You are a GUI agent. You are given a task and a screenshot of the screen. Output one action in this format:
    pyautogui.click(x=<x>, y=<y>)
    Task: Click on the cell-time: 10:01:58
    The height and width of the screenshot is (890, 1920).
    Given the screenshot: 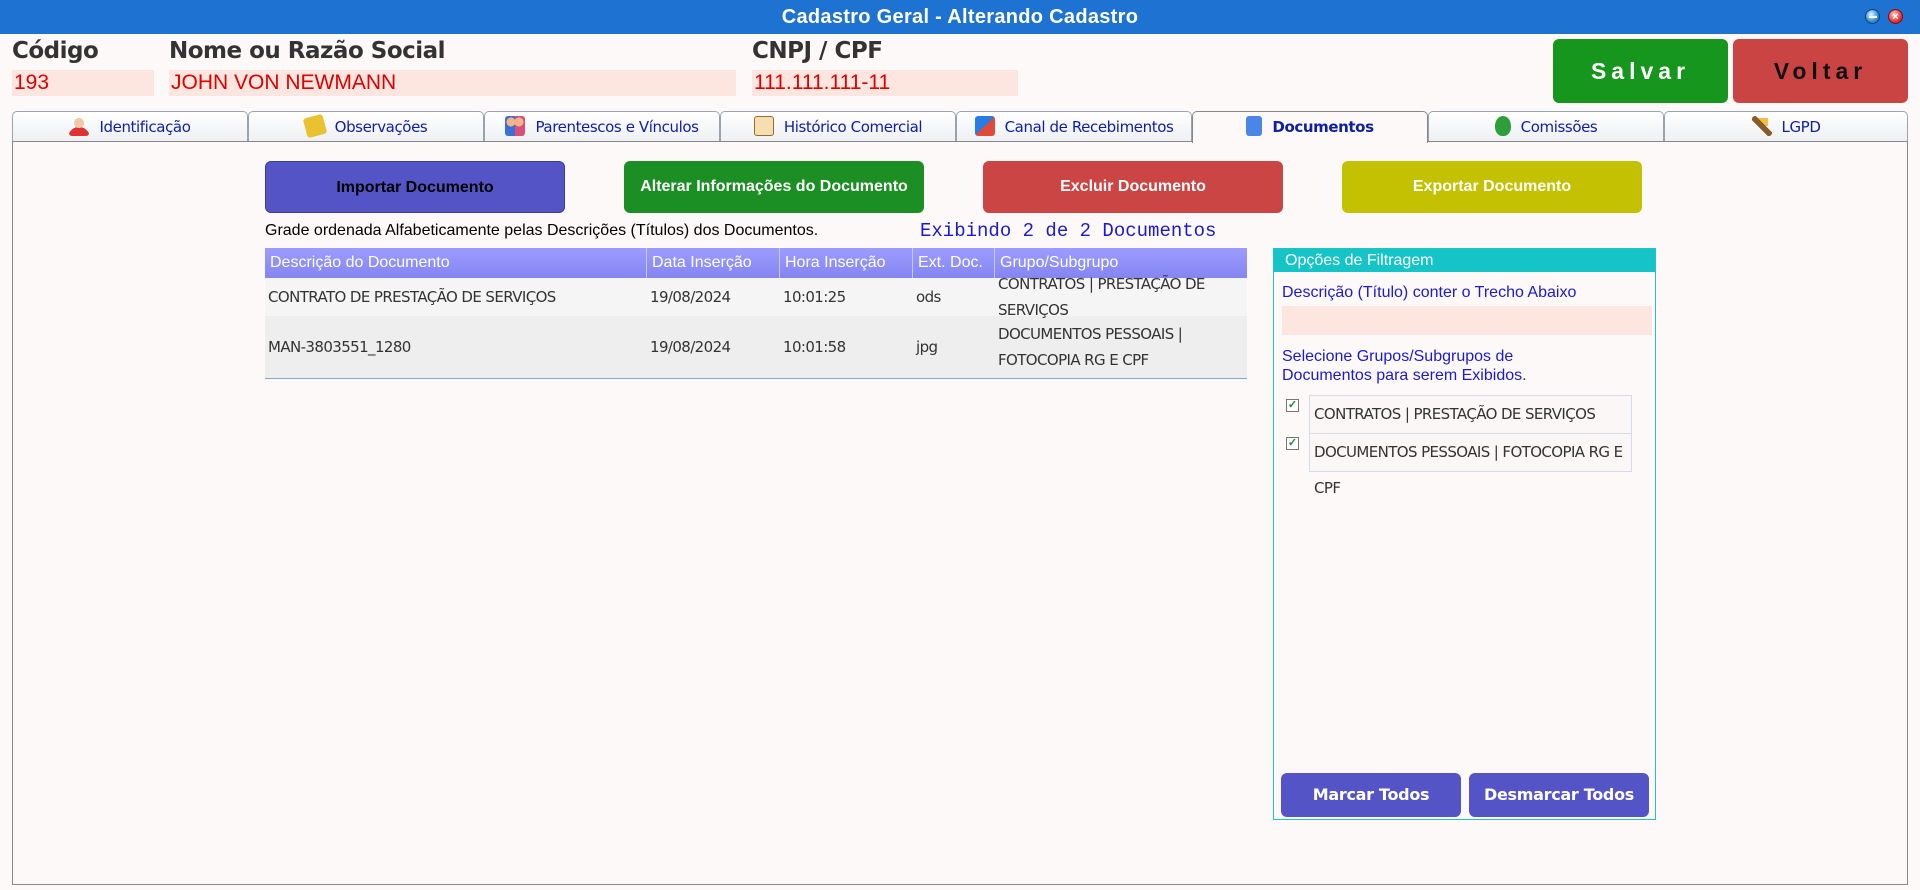 What is the action you would take?
    pyautogui.click(x=814, y=347)
    